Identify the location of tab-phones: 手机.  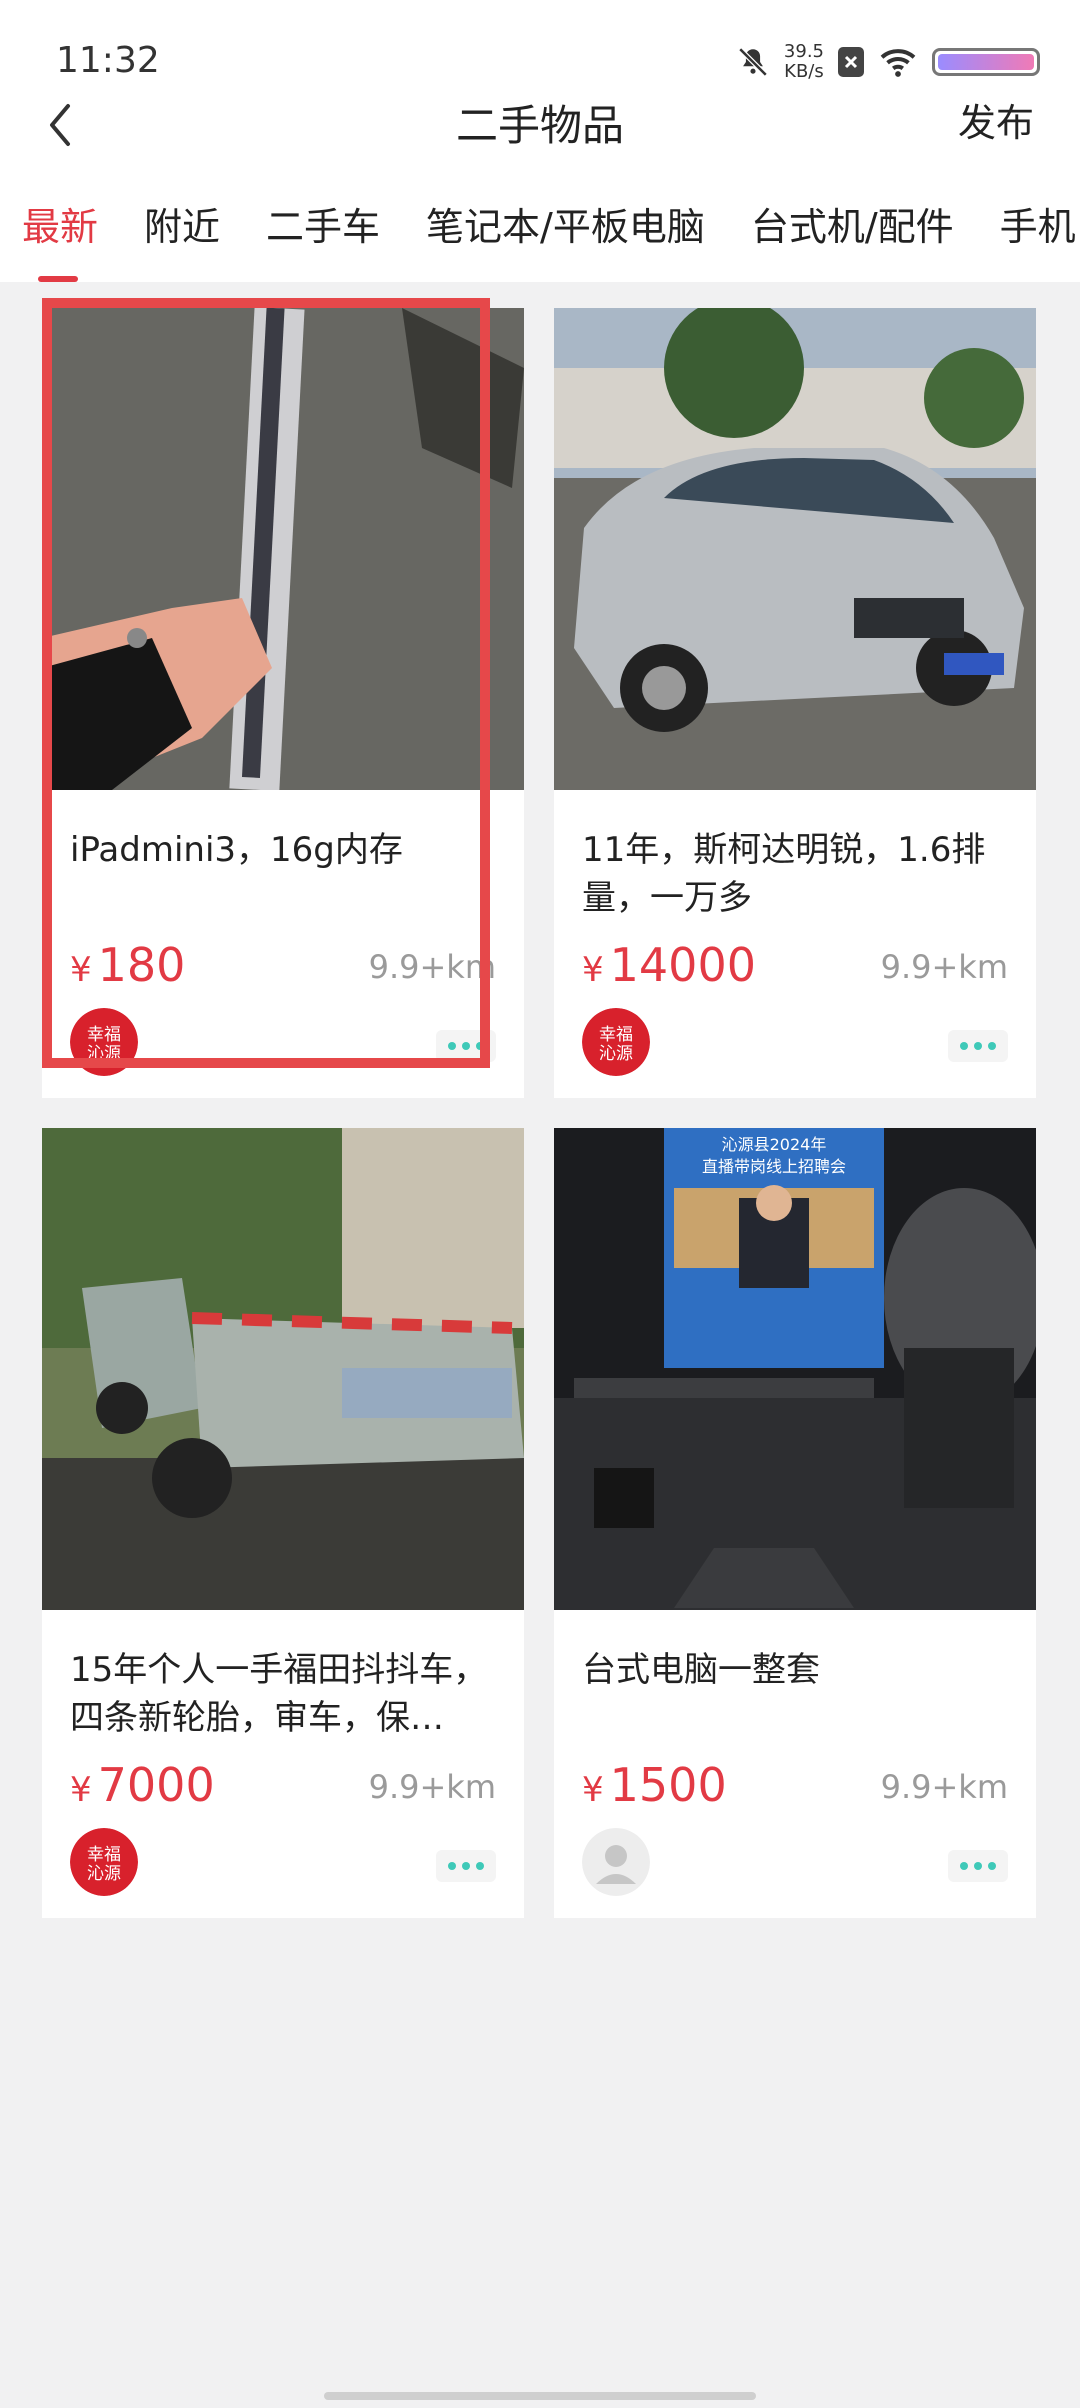
(1038, 231).